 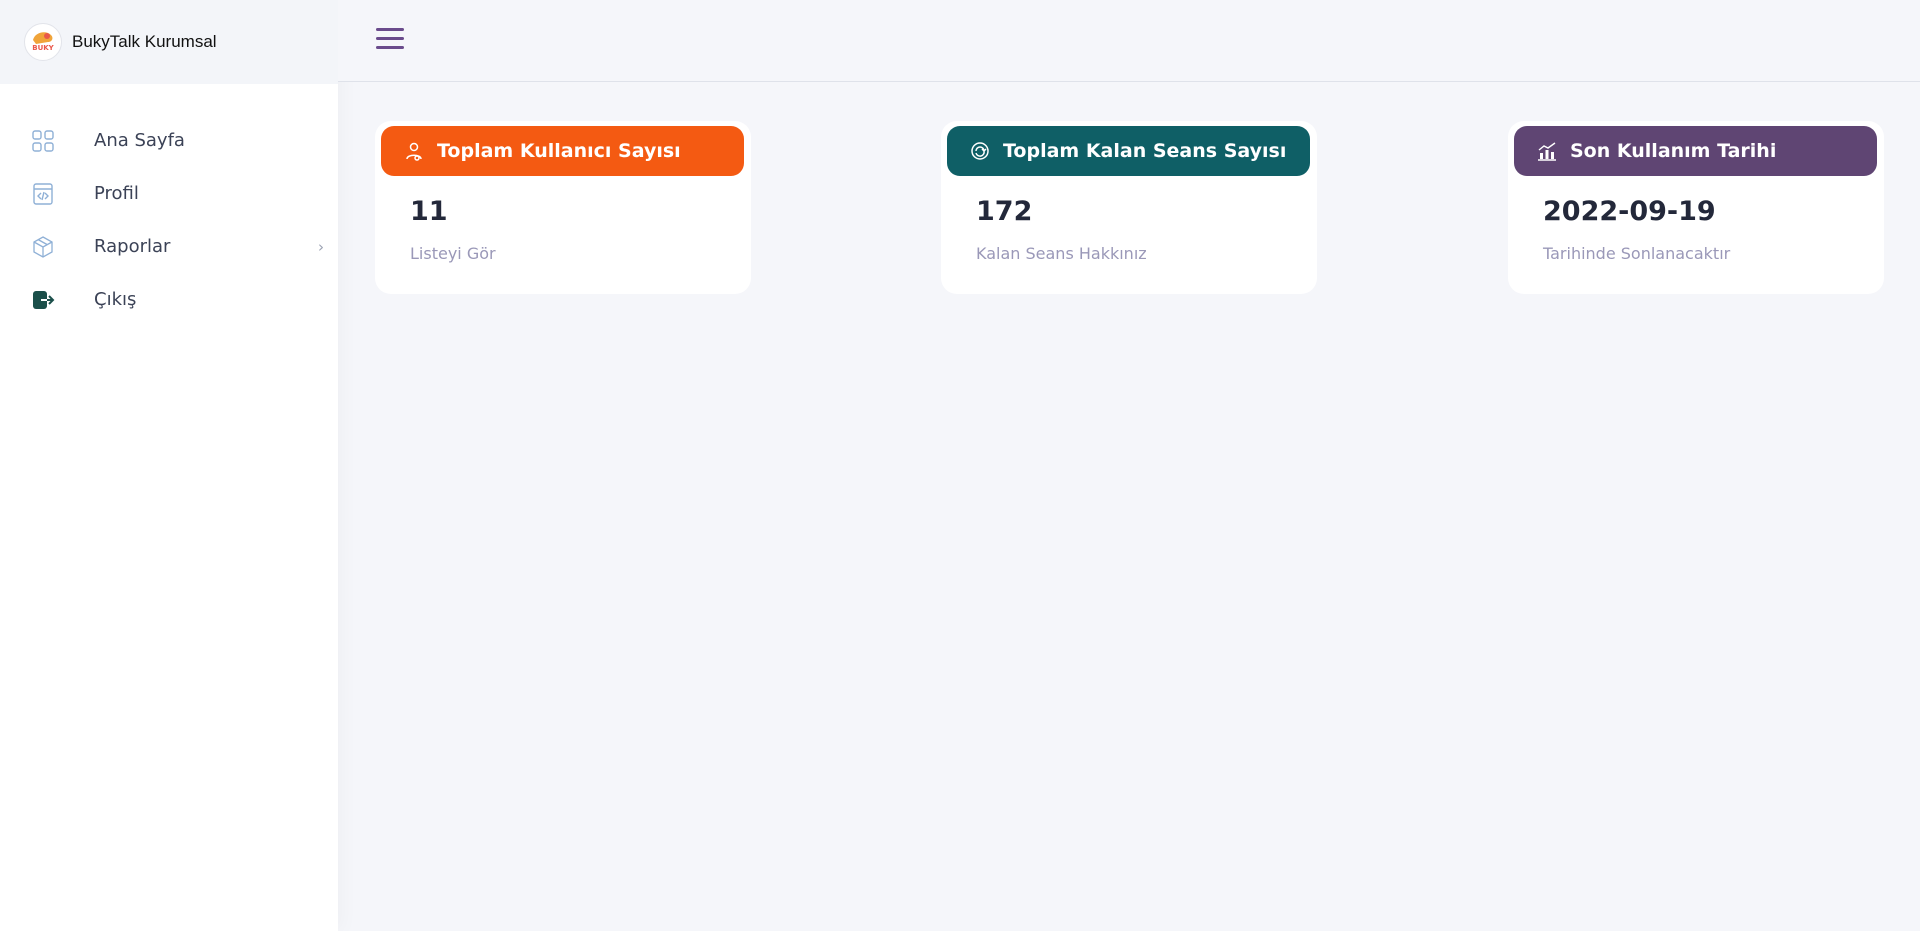 I want to click on sidebar-item-label: Profil, so click(x=116, y=193).